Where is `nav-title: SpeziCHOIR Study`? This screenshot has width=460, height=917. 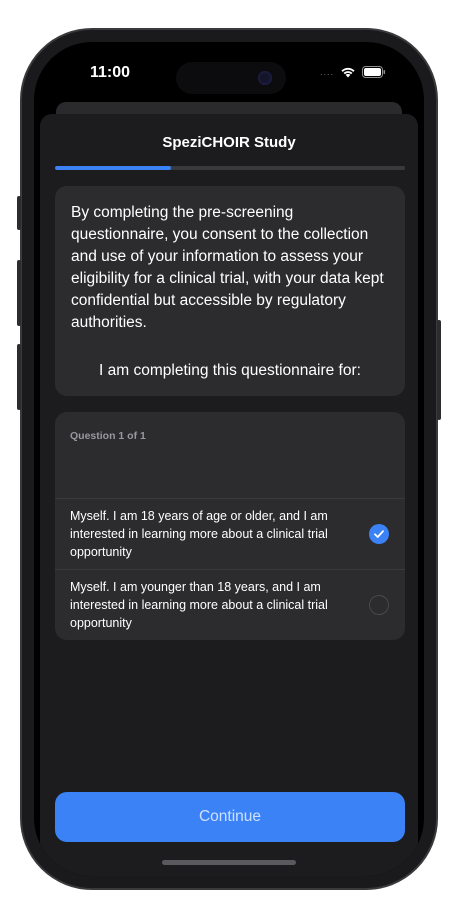 nav-title: SpeziCHOIR Study is located at coordinates (229, 142).